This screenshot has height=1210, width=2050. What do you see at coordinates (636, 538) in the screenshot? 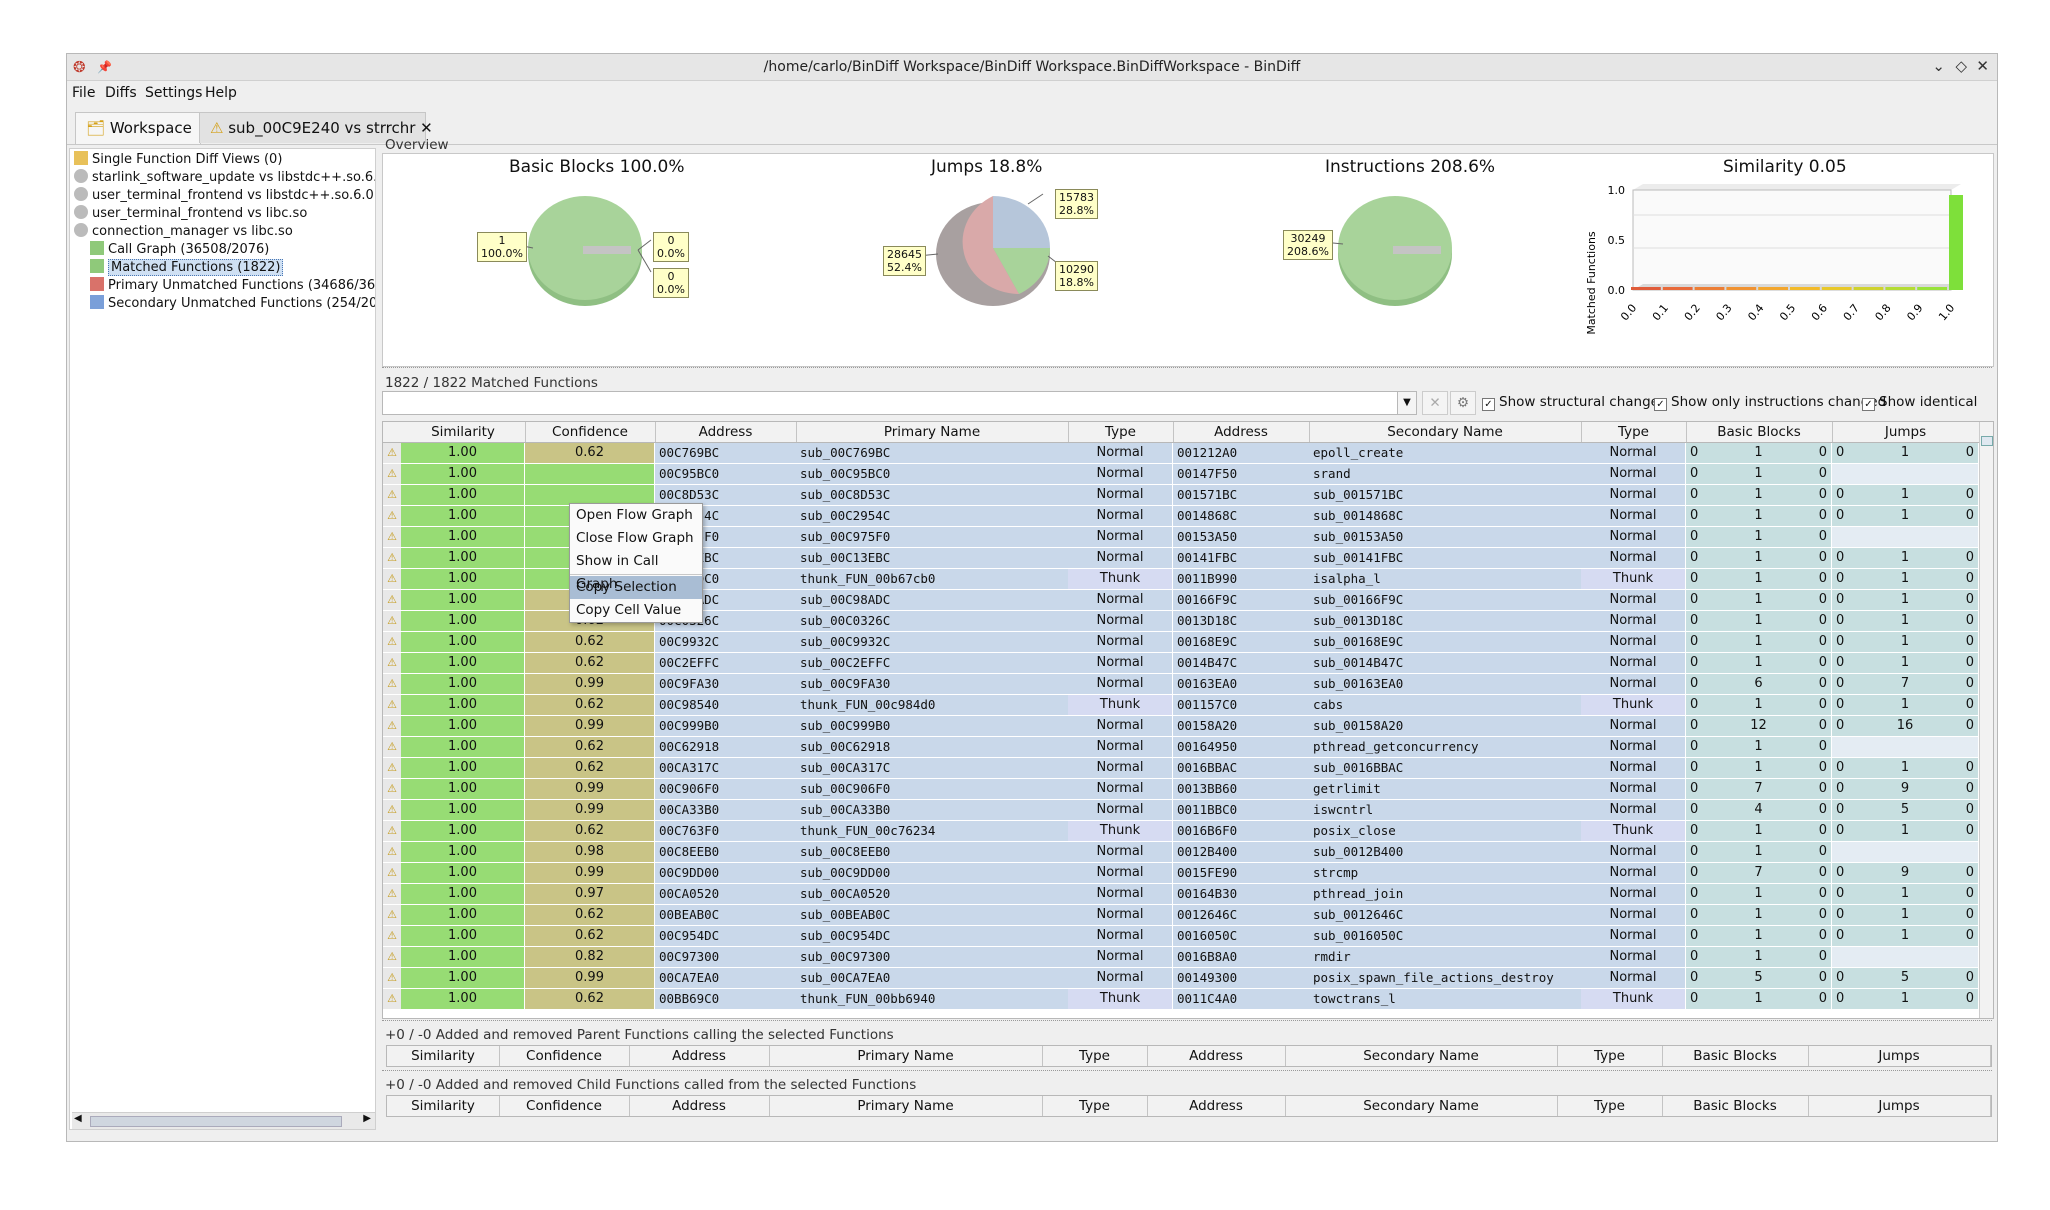
I see `menu-item-close-flow-graph: Close Flow Graph` at bounding box center [636, 538].